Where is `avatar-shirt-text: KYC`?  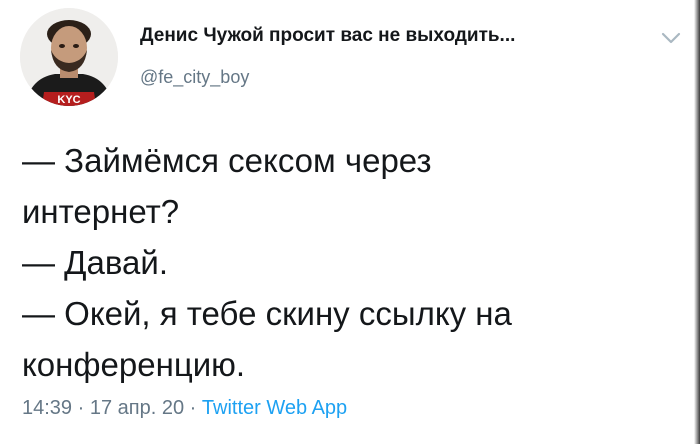
avatar-shirt-text: KYC is located at coordinates (68, 100).